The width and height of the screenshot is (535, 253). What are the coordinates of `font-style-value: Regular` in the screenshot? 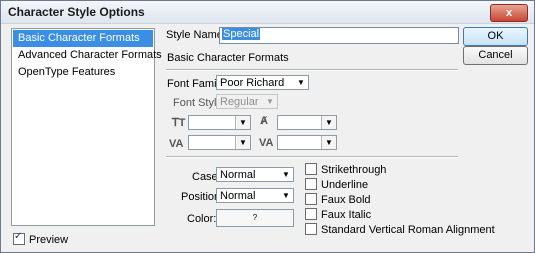 It's located at (239, 102).